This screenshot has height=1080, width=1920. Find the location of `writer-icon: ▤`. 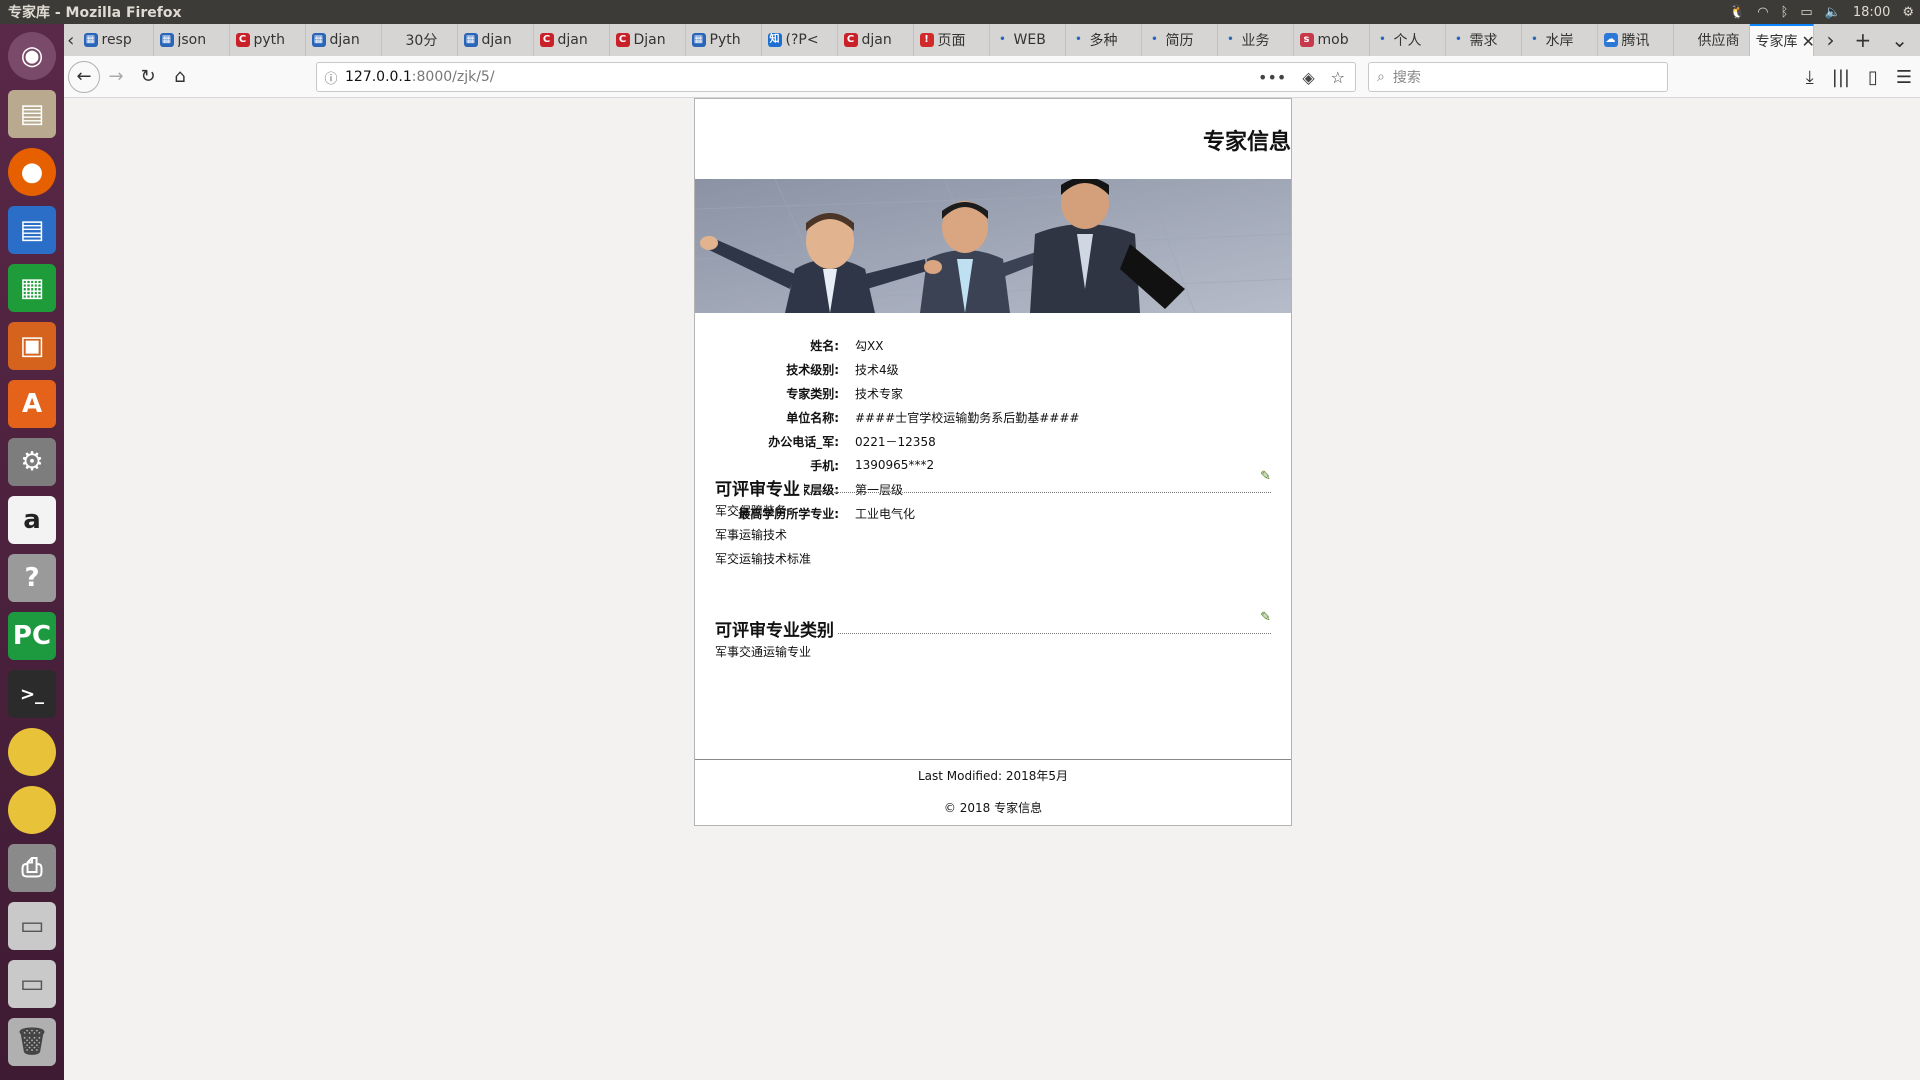

writer-icon: ▤ is located at coordinates (32, 230).